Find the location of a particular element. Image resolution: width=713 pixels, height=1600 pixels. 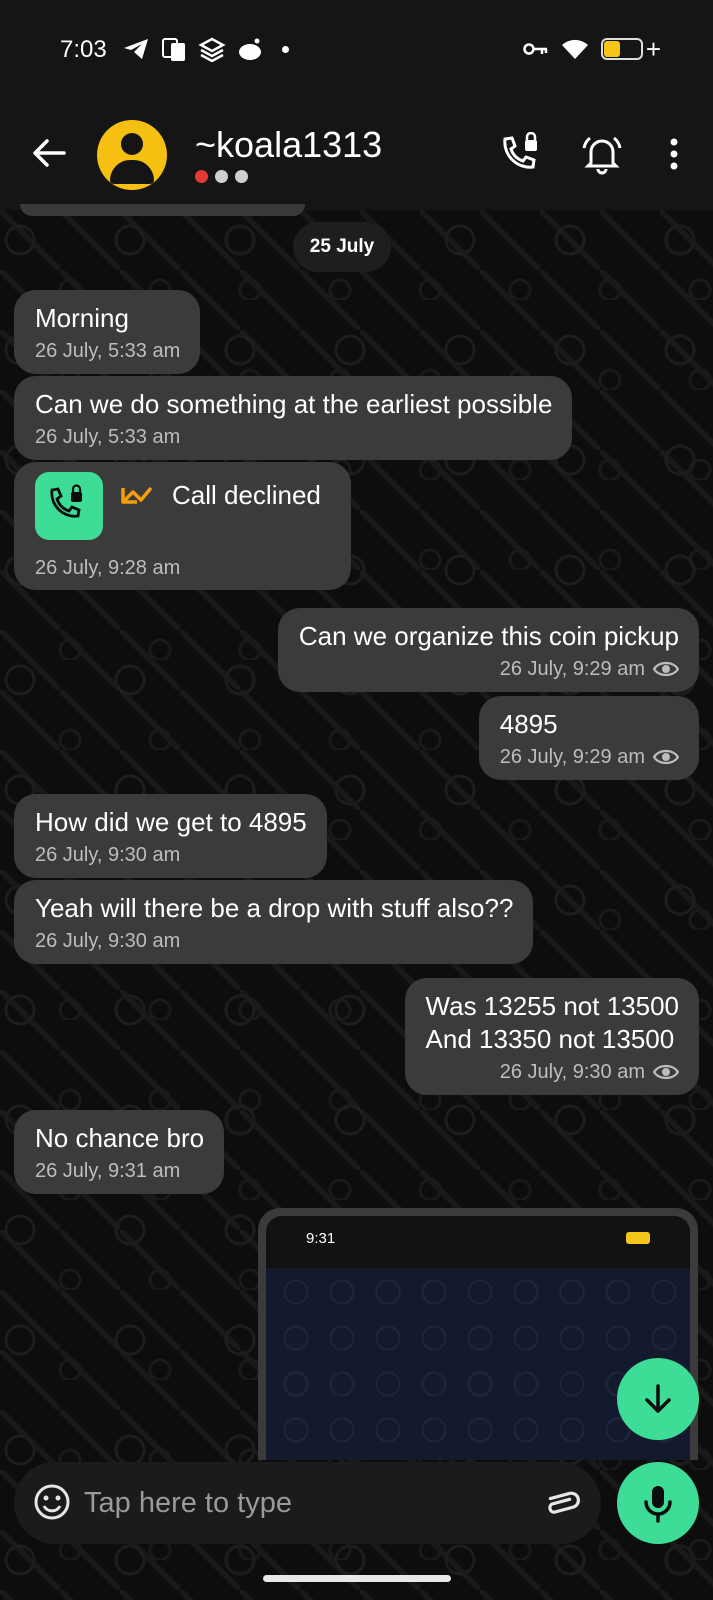

chat-header: ~koala1313 is located at coordinates (356, 155).